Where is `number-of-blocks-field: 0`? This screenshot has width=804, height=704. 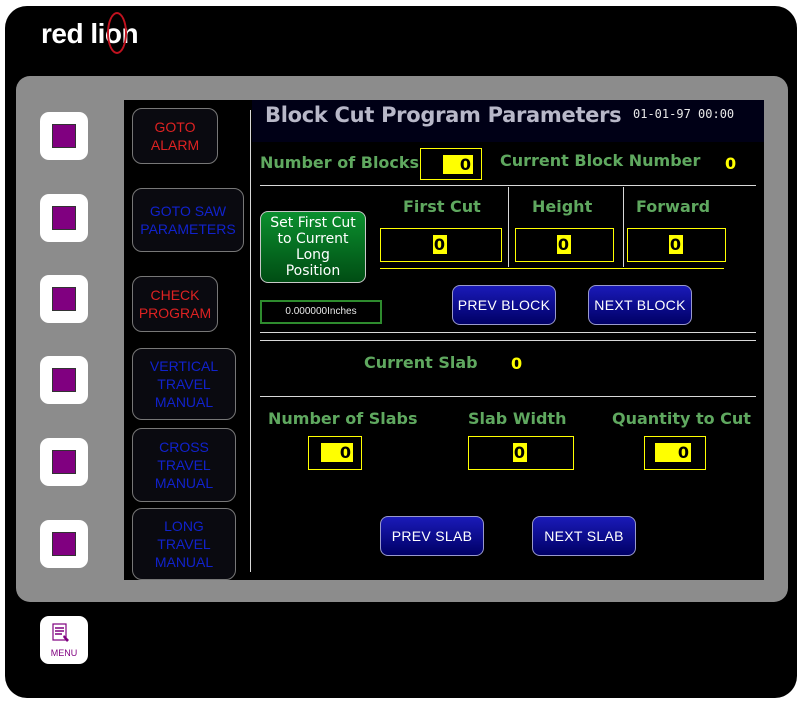 number-of-blocks-field: 0 is located at coordinates (451, 164).